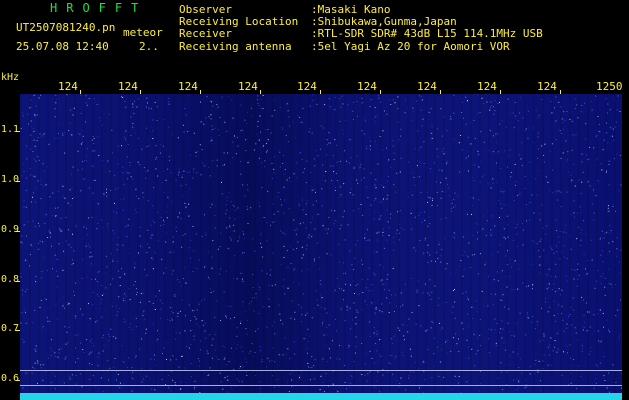 The height and width of the screenshot is (400, 629). I want to click on y-tick-label: 1.0, so click(10, 179).